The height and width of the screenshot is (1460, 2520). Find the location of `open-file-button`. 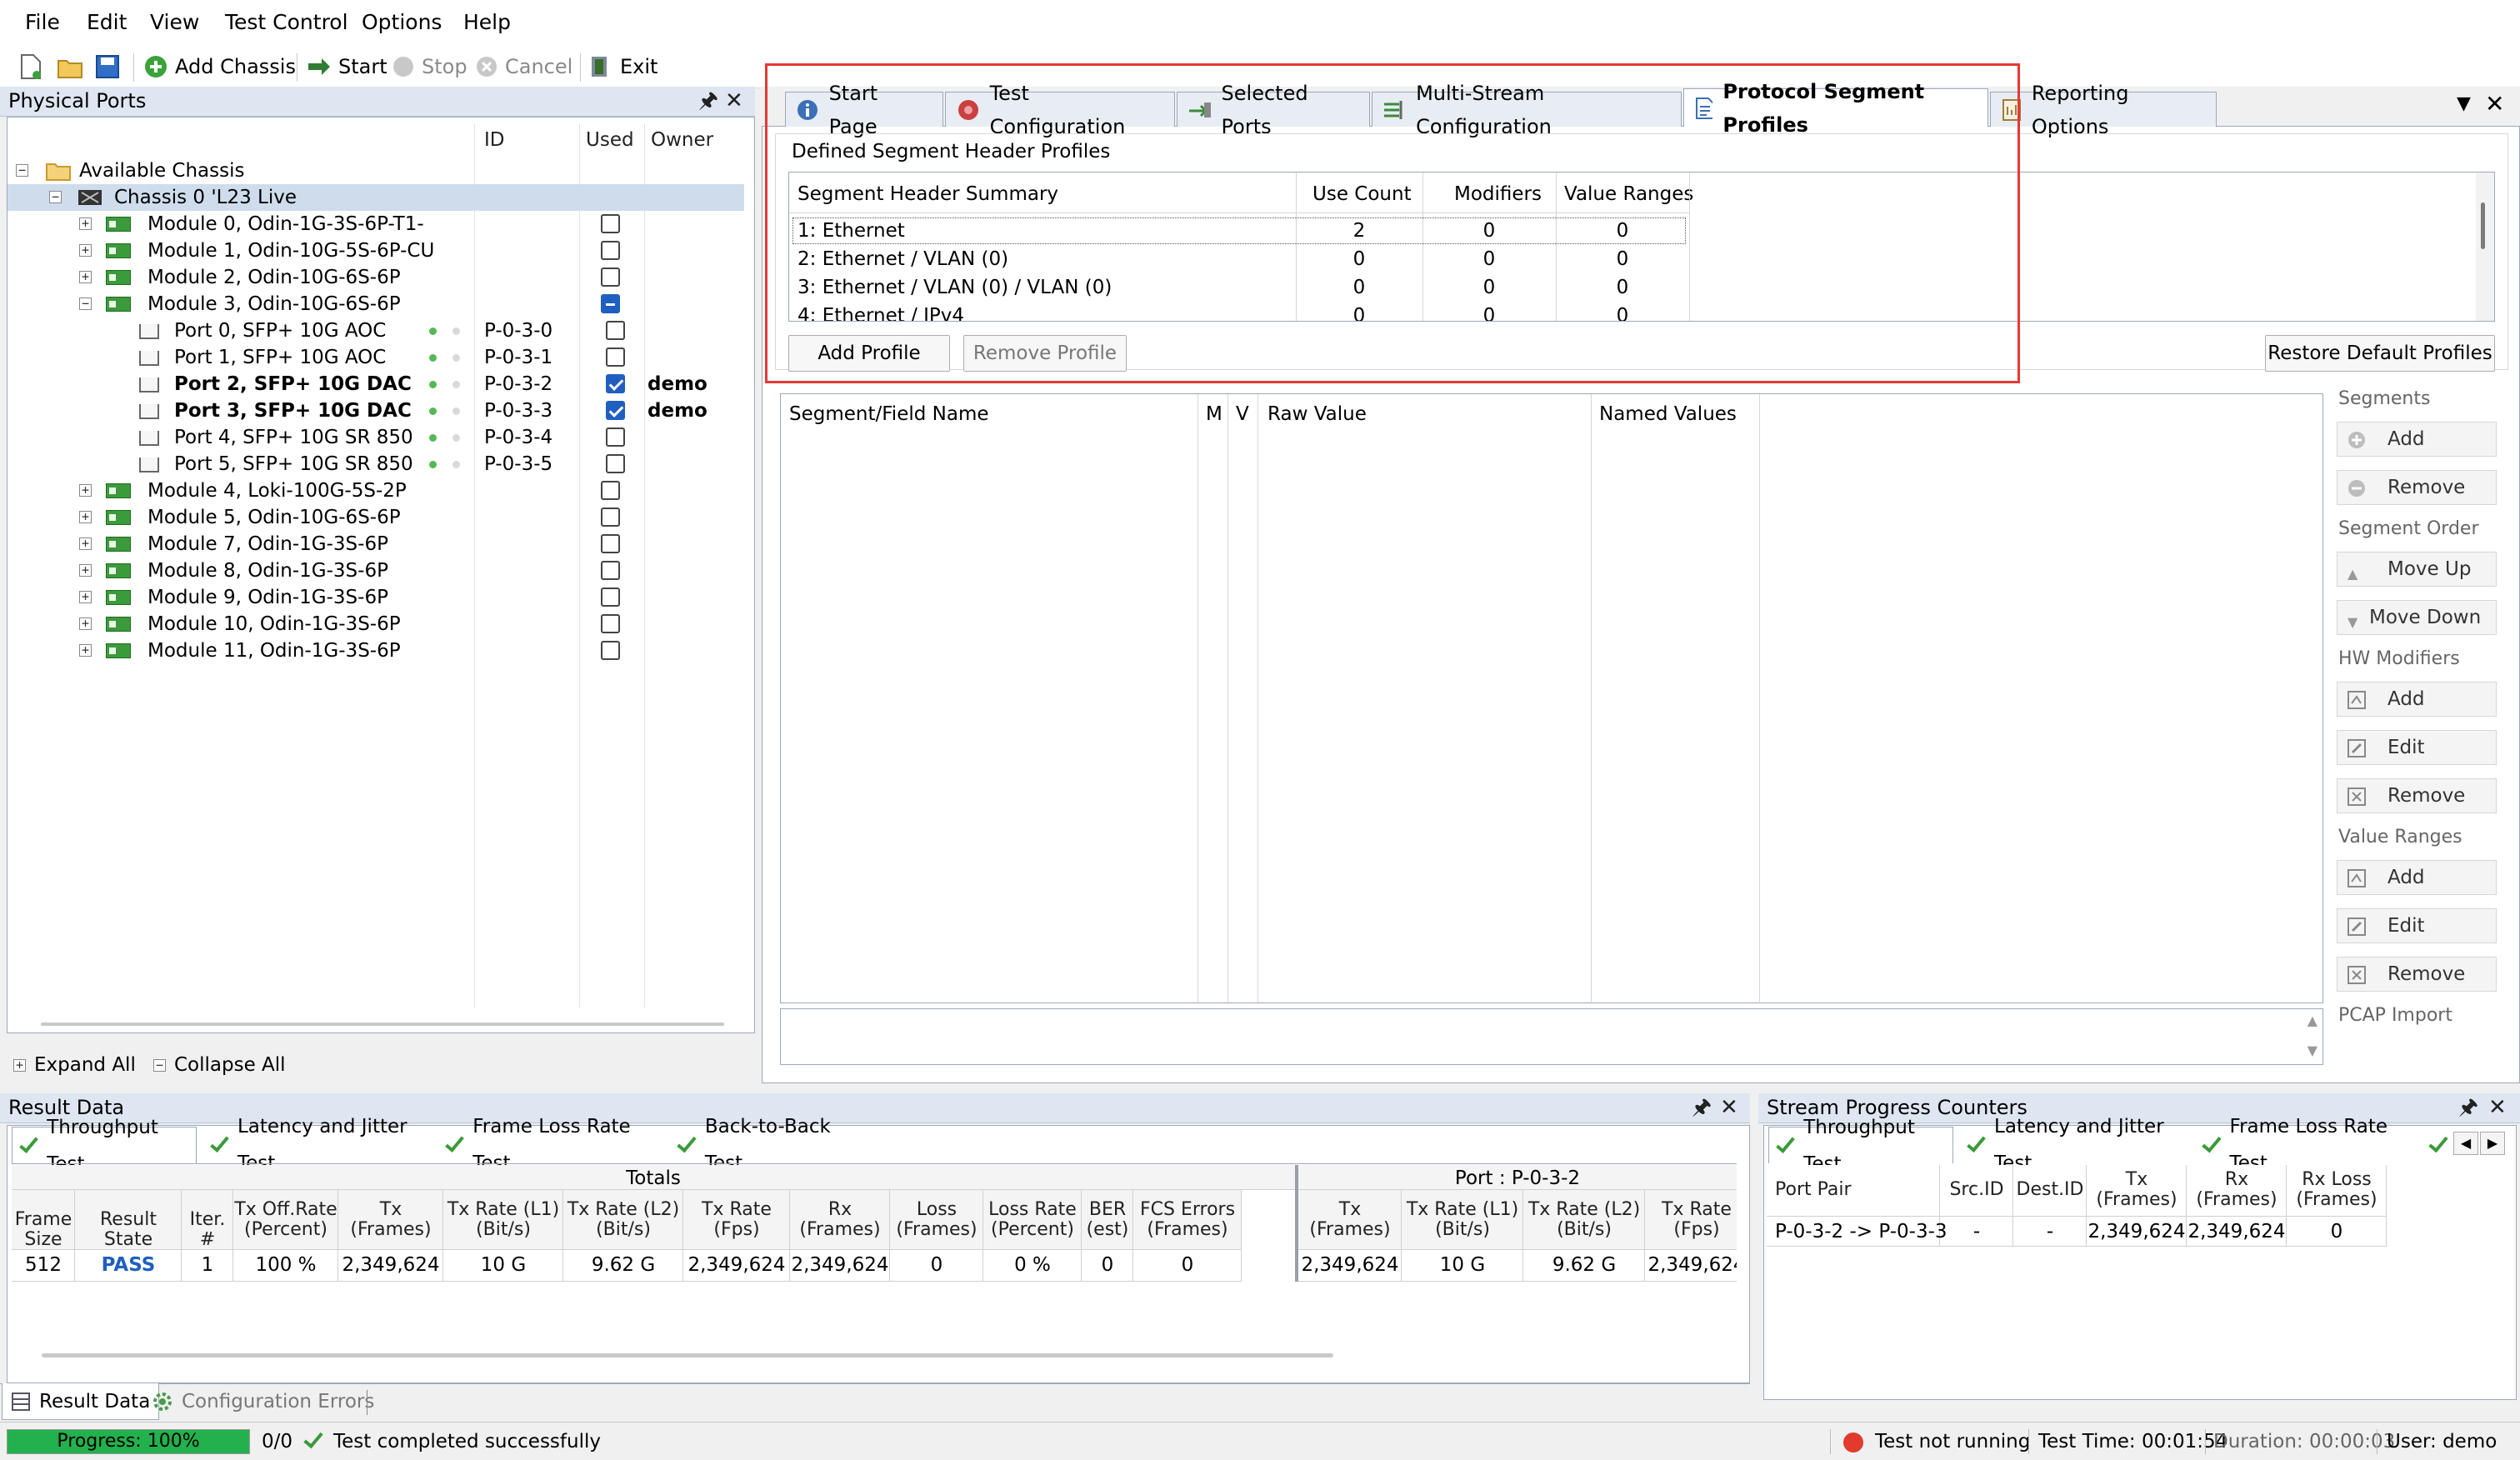

open-file-button is located at coordinates (70, 67).